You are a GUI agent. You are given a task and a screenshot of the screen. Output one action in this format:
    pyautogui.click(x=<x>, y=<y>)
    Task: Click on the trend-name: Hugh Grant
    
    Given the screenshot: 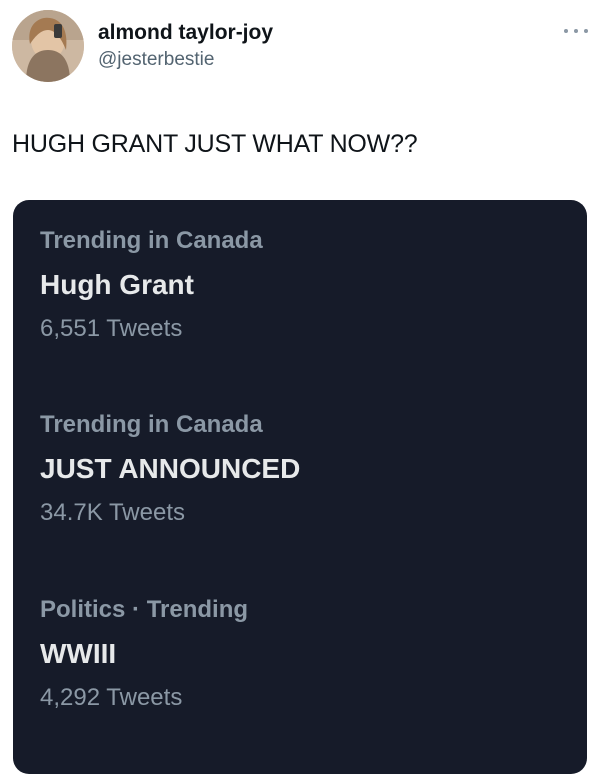 What is the action you would take?
    pyautogui.click(x=117, y=284)
    